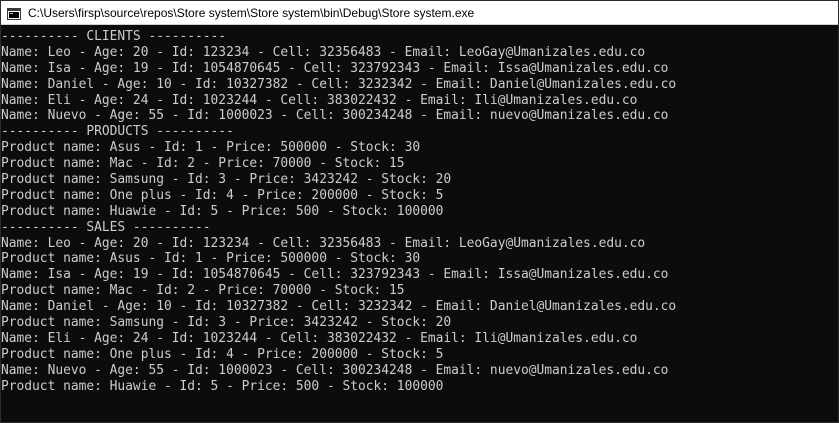  Describe the element at coordinates (106, 227) in the screenshot. I see `console-line: ---------- SALES ----------` at that location.